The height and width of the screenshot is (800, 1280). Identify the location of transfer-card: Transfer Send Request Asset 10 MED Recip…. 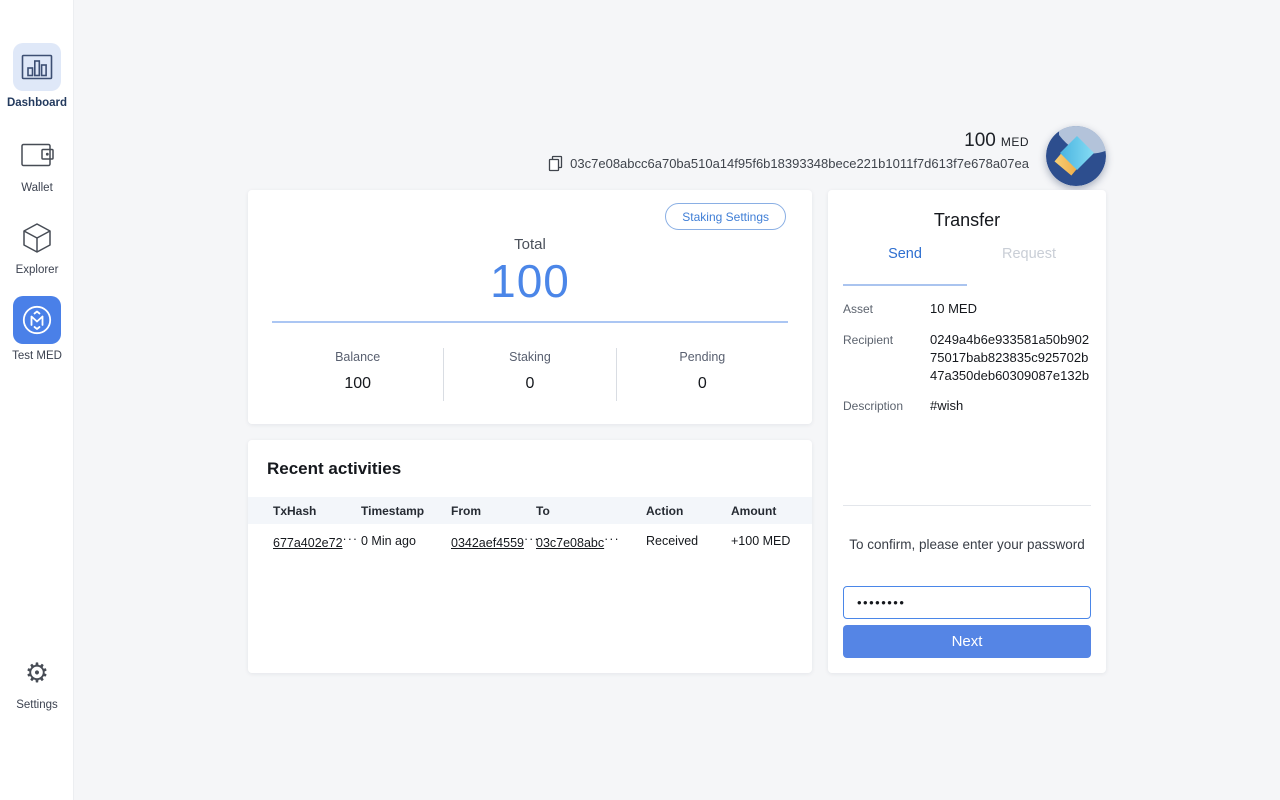
(967, 431).